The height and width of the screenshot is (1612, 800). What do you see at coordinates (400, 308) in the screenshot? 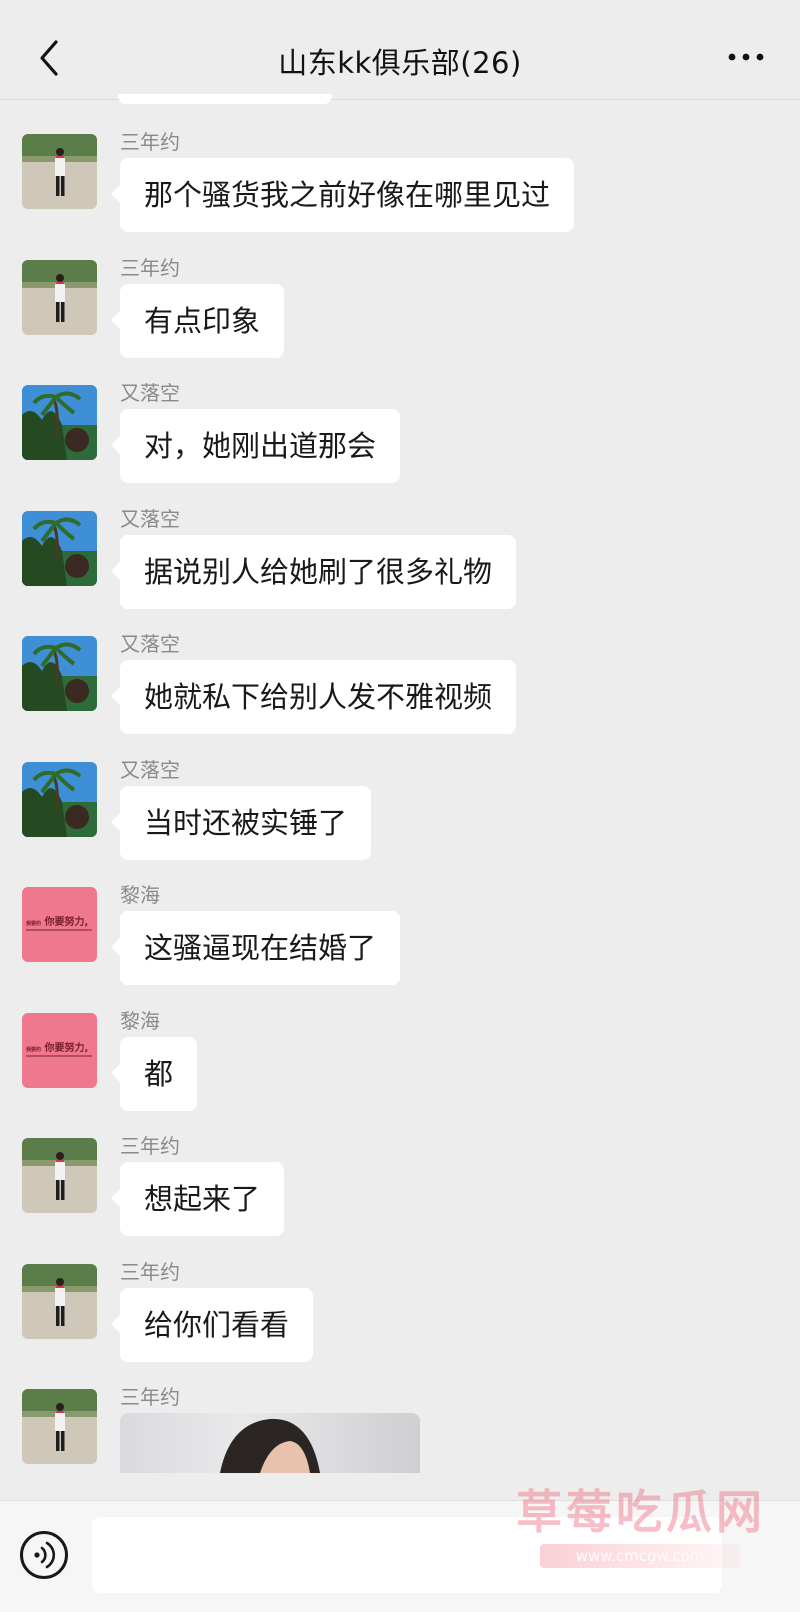
I see `chat-message: 三年约有点印象` at bounding box center [400, 308].